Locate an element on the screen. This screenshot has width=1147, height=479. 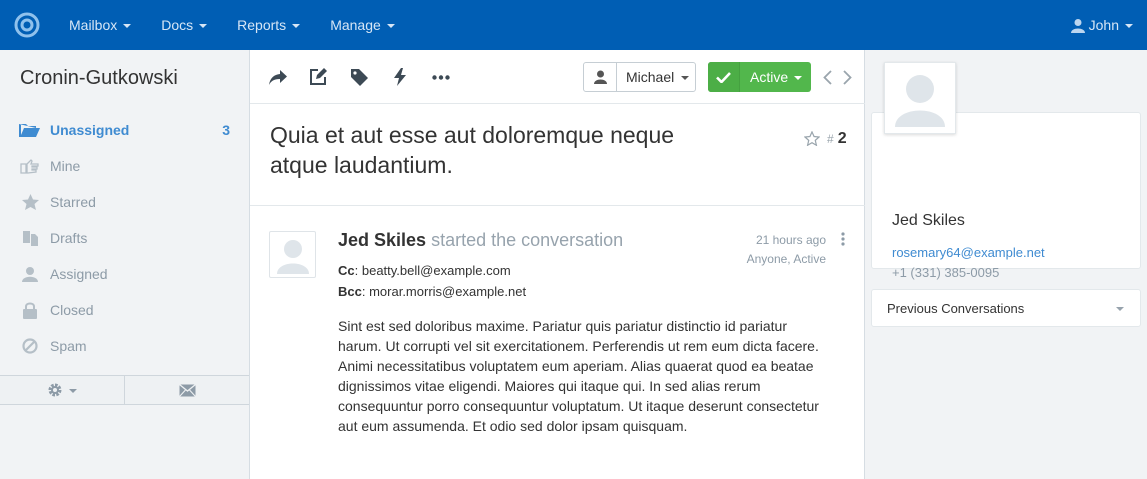
tag-icon is located at coordinates (359, 77).